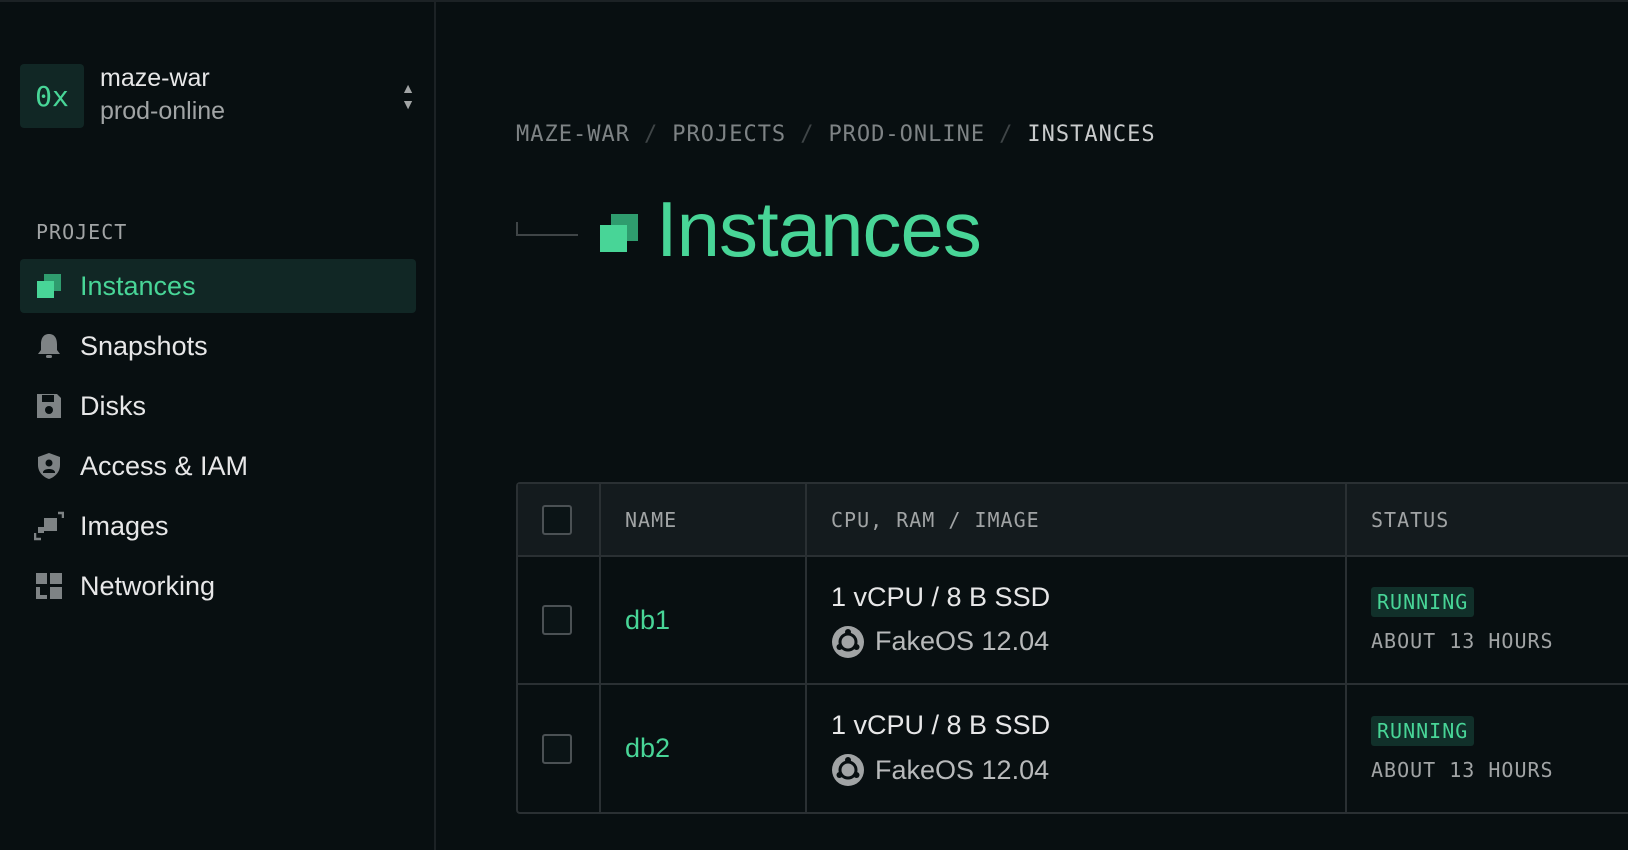 The height and width of the screenshot is (850, 1628). What do you see at coordinates (49, 526) in the screenshot?
I see `images-icon` at bounding box center [49, 526].